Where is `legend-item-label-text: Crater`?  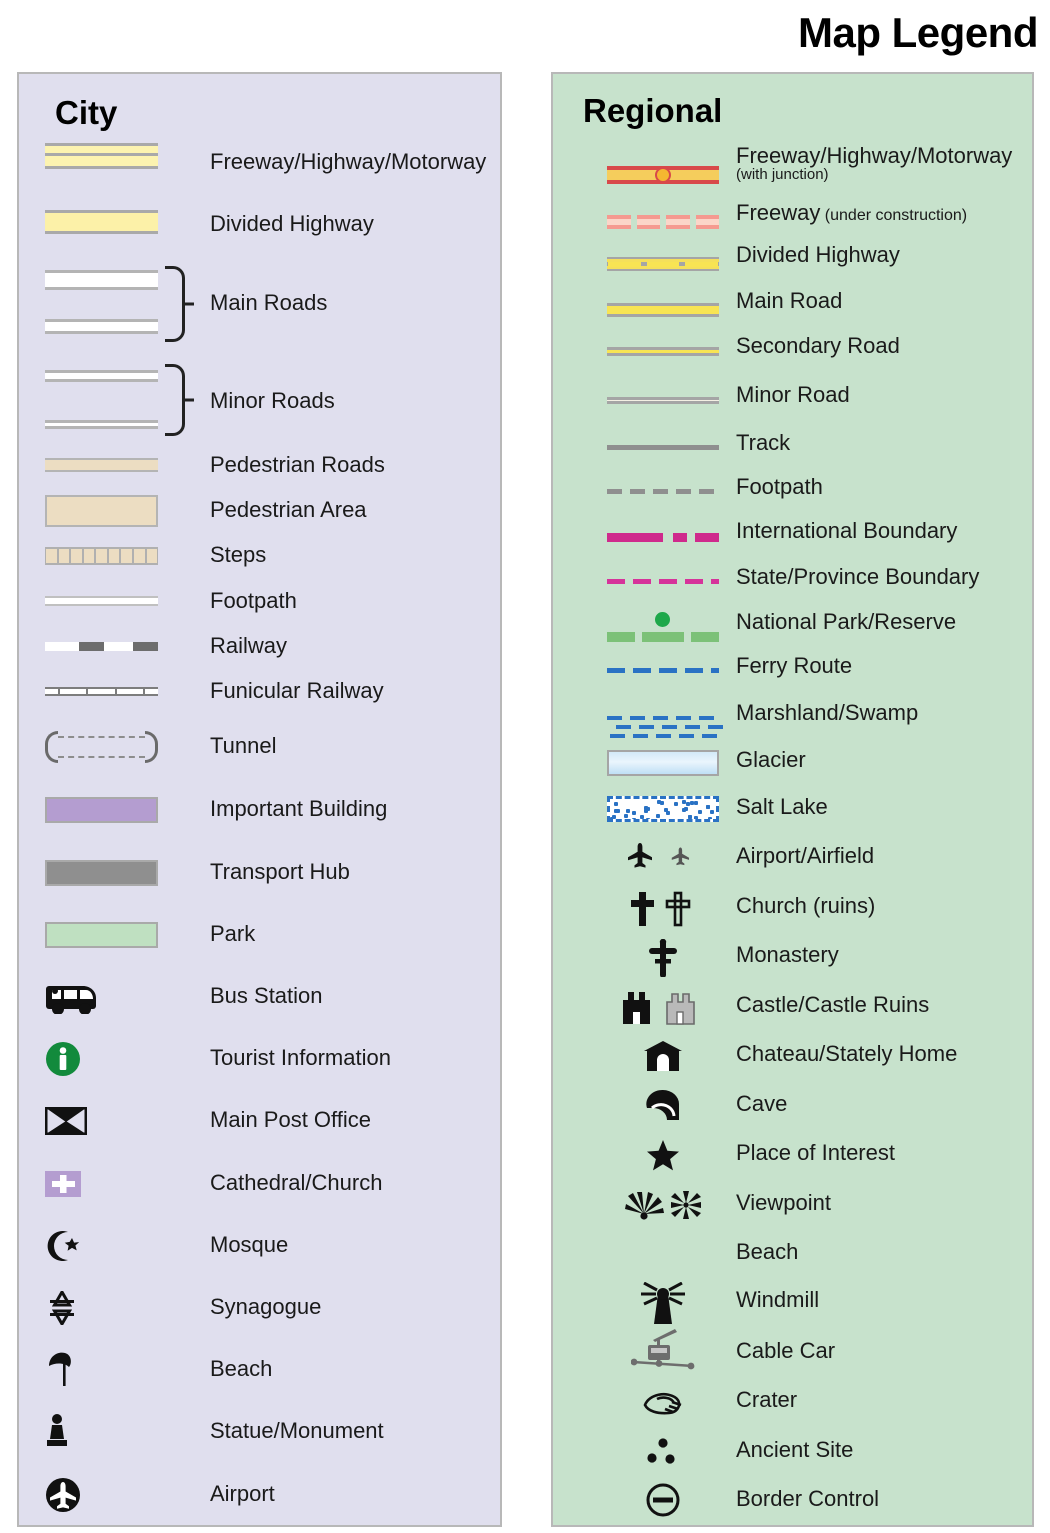 legend-item-label-text: Crater is located at coordinates (767, 1399).